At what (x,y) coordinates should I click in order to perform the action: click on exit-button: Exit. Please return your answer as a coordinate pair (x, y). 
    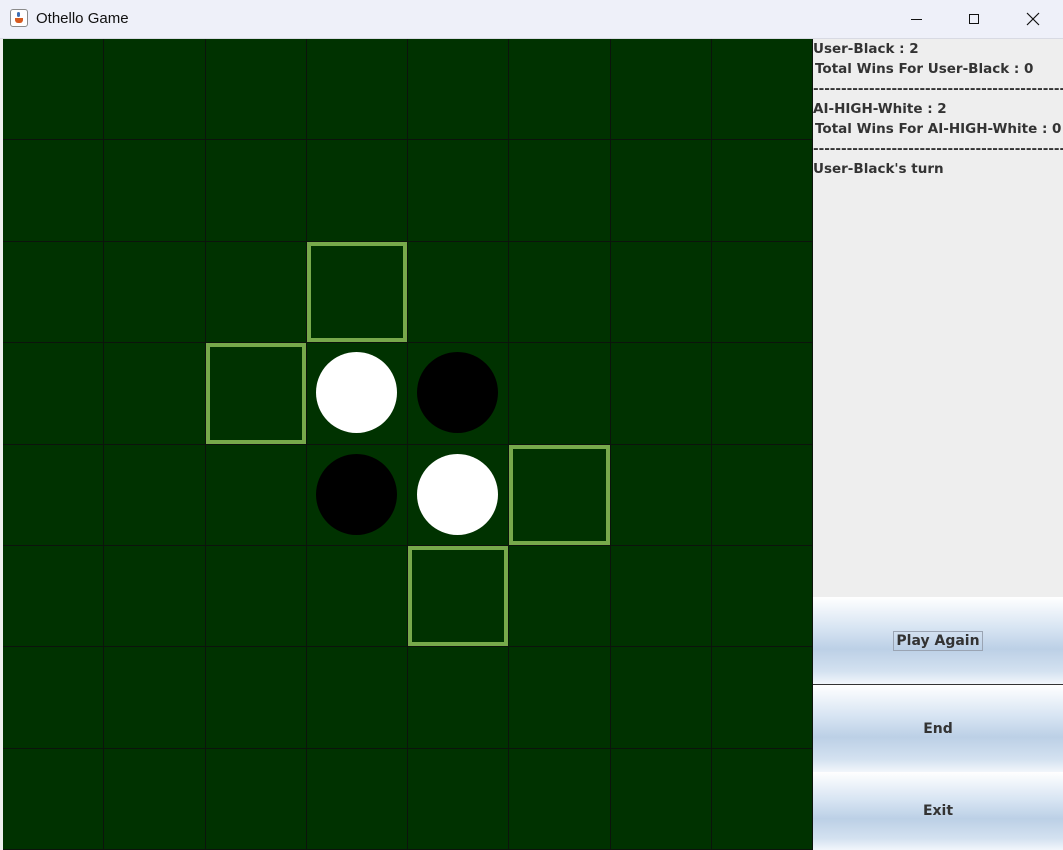
    Looking at the image, I should click on (938, 811).